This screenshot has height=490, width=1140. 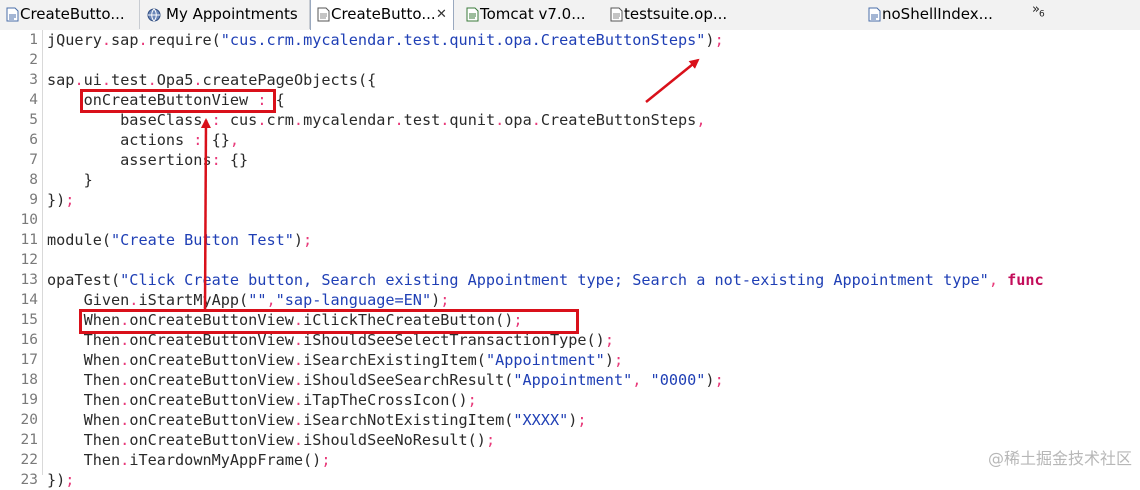 I want to click on arrow-to-steps-class, so click(x=672, y=80).